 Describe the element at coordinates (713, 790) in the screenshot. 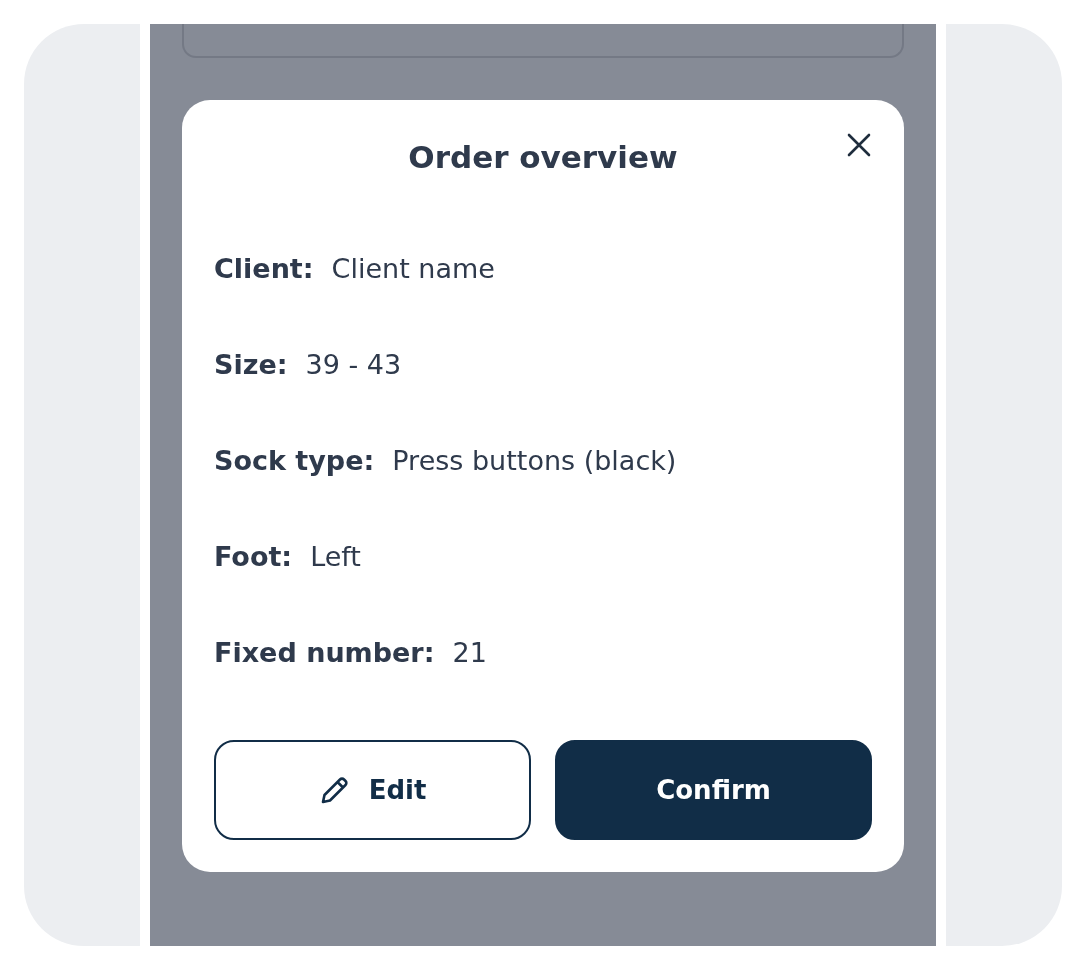

I see `confirm-button: Confirm` at that location.